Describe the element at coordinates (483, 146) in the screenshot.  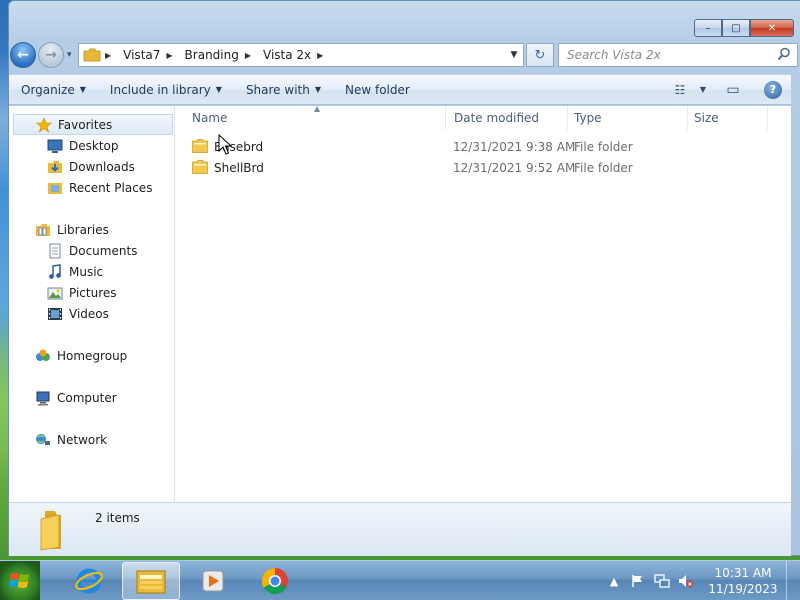
I see `table-row: Basebrd 12/31/2021 9:38 AM File folder` at that location.